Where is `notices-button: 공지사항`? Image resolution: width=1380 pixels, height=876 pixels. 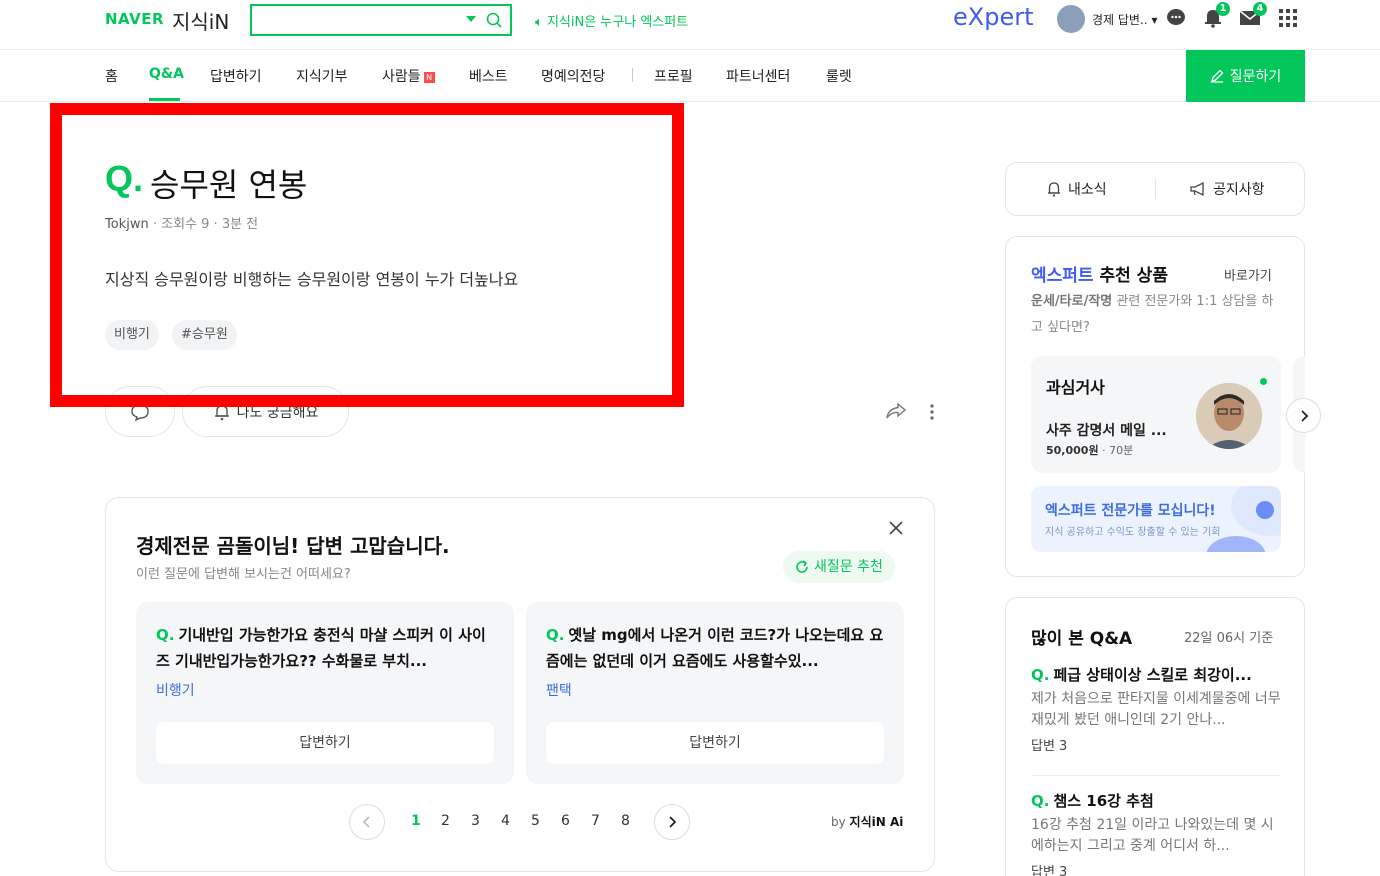 notices-button: 공지사항 is located at coordinates (1227, 189).